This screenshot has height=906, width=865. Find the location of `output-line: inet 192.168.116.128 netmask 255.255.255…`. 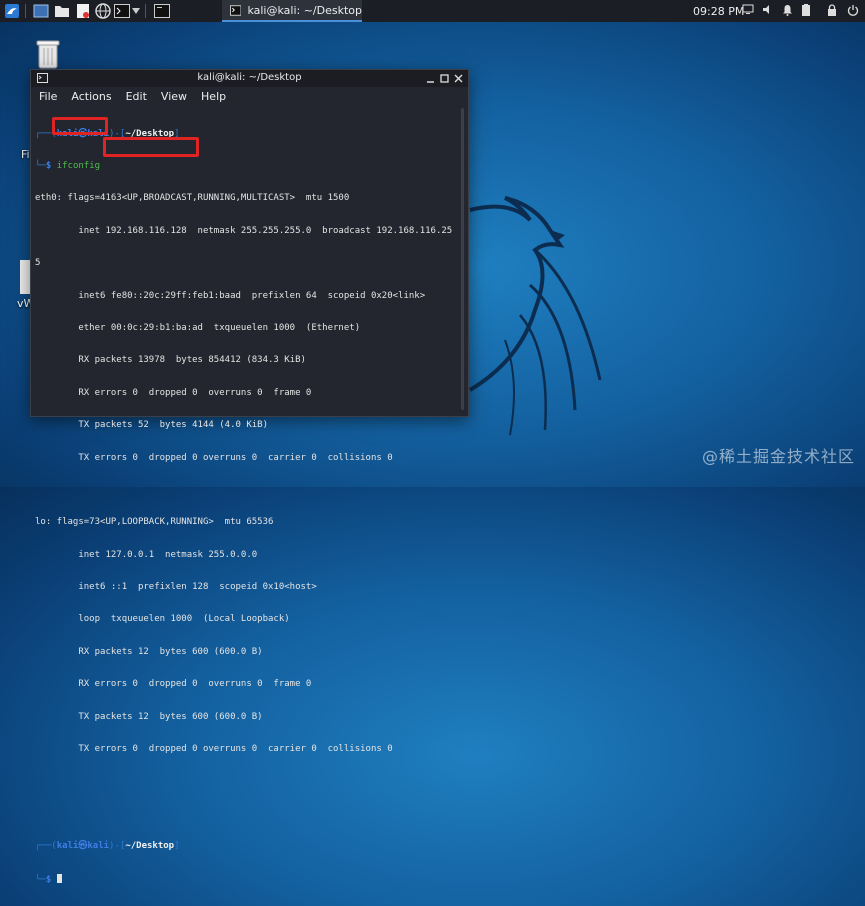

output-line: inet 192.168.116.128 netmask 255.255.255… is located at coordinates (244, 230).